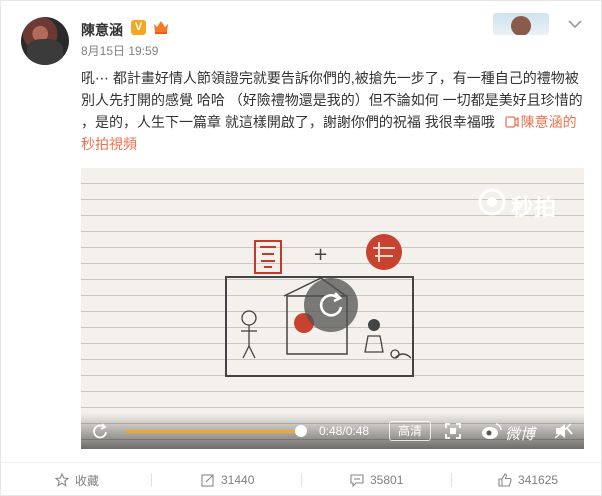 This screenshot has height=496, width=602. What do you see at coordinates (453, 431) in the screenshot?
I see `fullscreen-icon` at bounding box center [453, 431].